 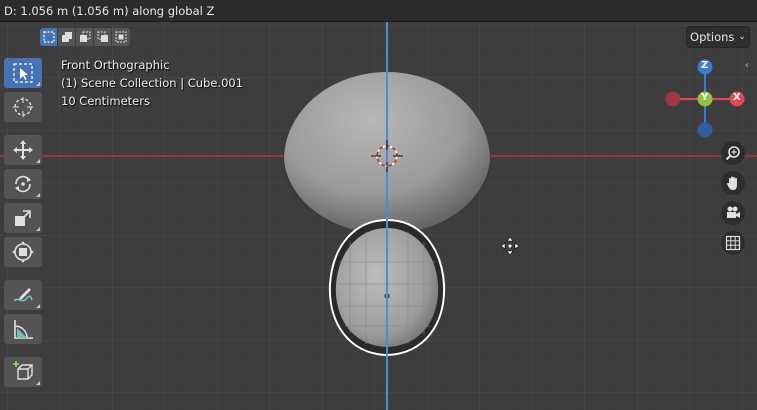 I want to click on scale-icon, so click(x=23, y=218).